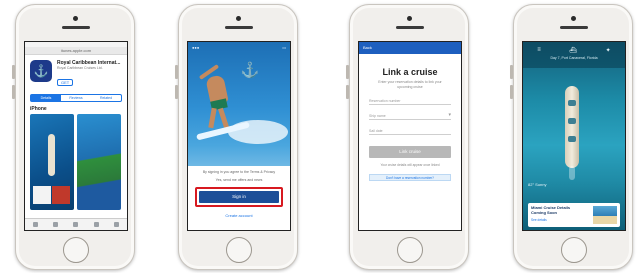  What do you see at coordinates (250, 70) in the screenshot?
I see `crown-anchor-logo-icon: ⚓` at bounding box center [250, 70].